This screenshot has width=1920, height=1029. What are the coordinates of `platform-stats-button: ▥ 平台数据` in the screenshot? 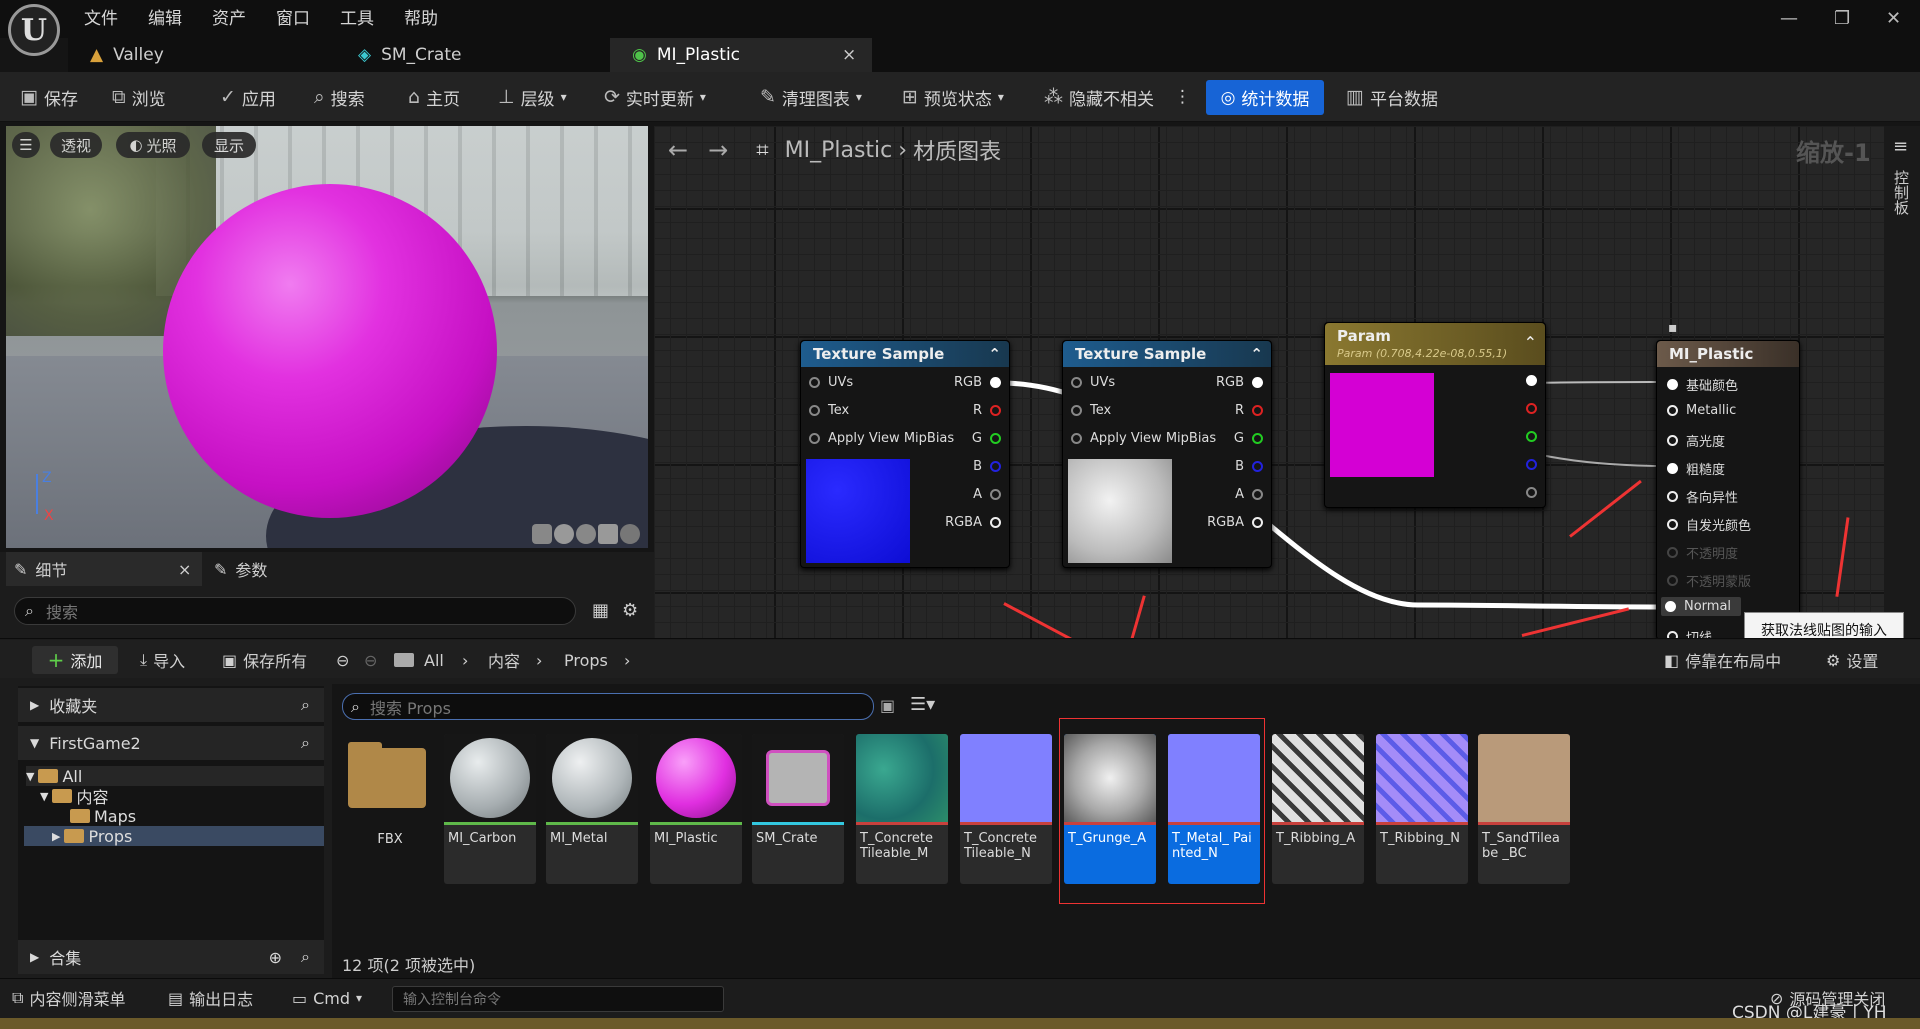 It's located at (1392, 97).